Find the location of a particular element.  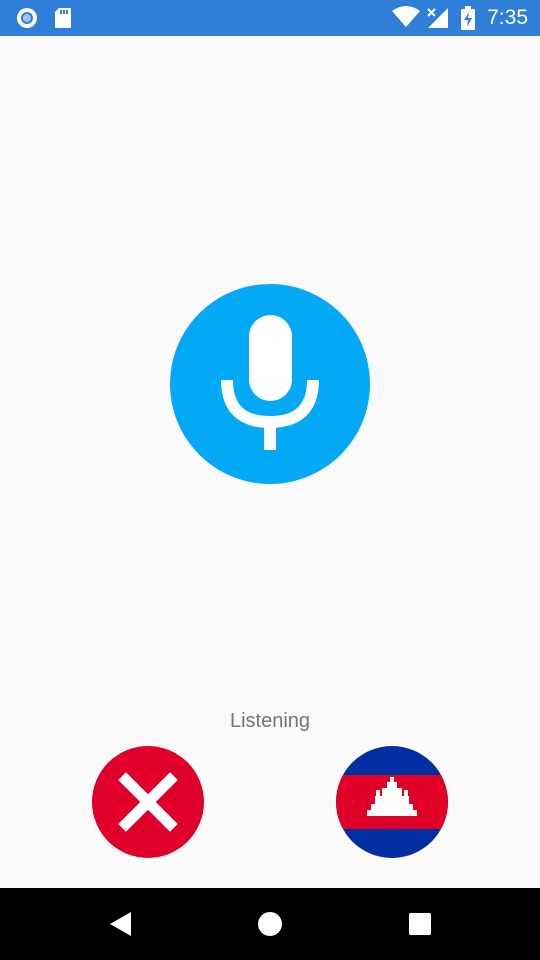

listening-status: Listening is located at coordinates (270, 721).